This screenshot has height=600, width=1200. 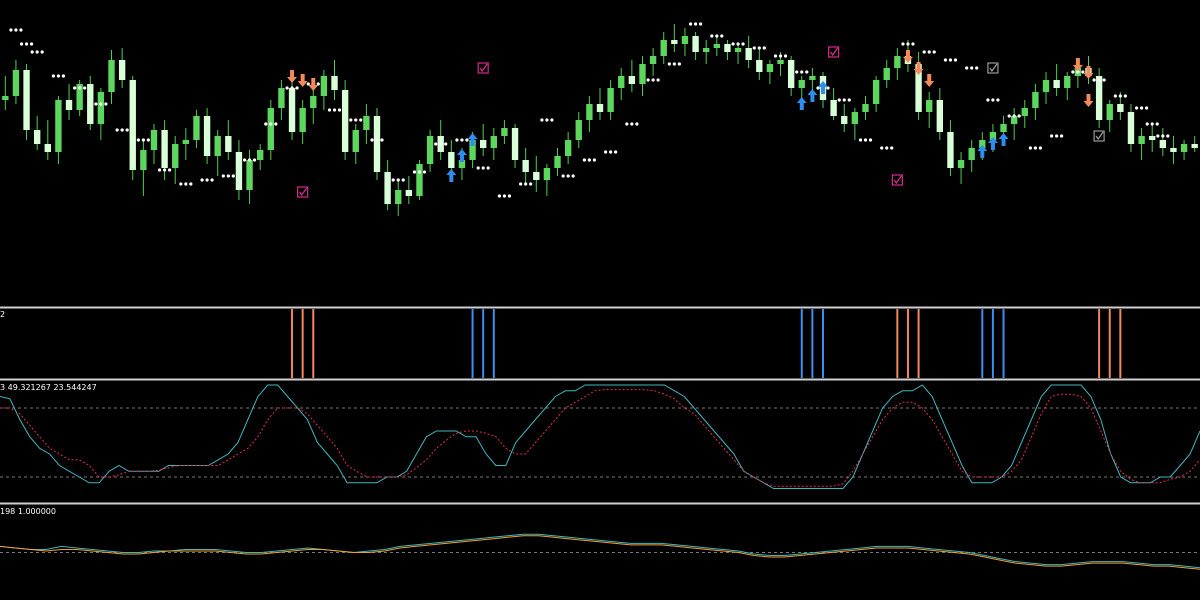 What do you see at coordinates (600, 551) in the screenshot?
I see `oscillator-panel` at bounding box center [600, 551].